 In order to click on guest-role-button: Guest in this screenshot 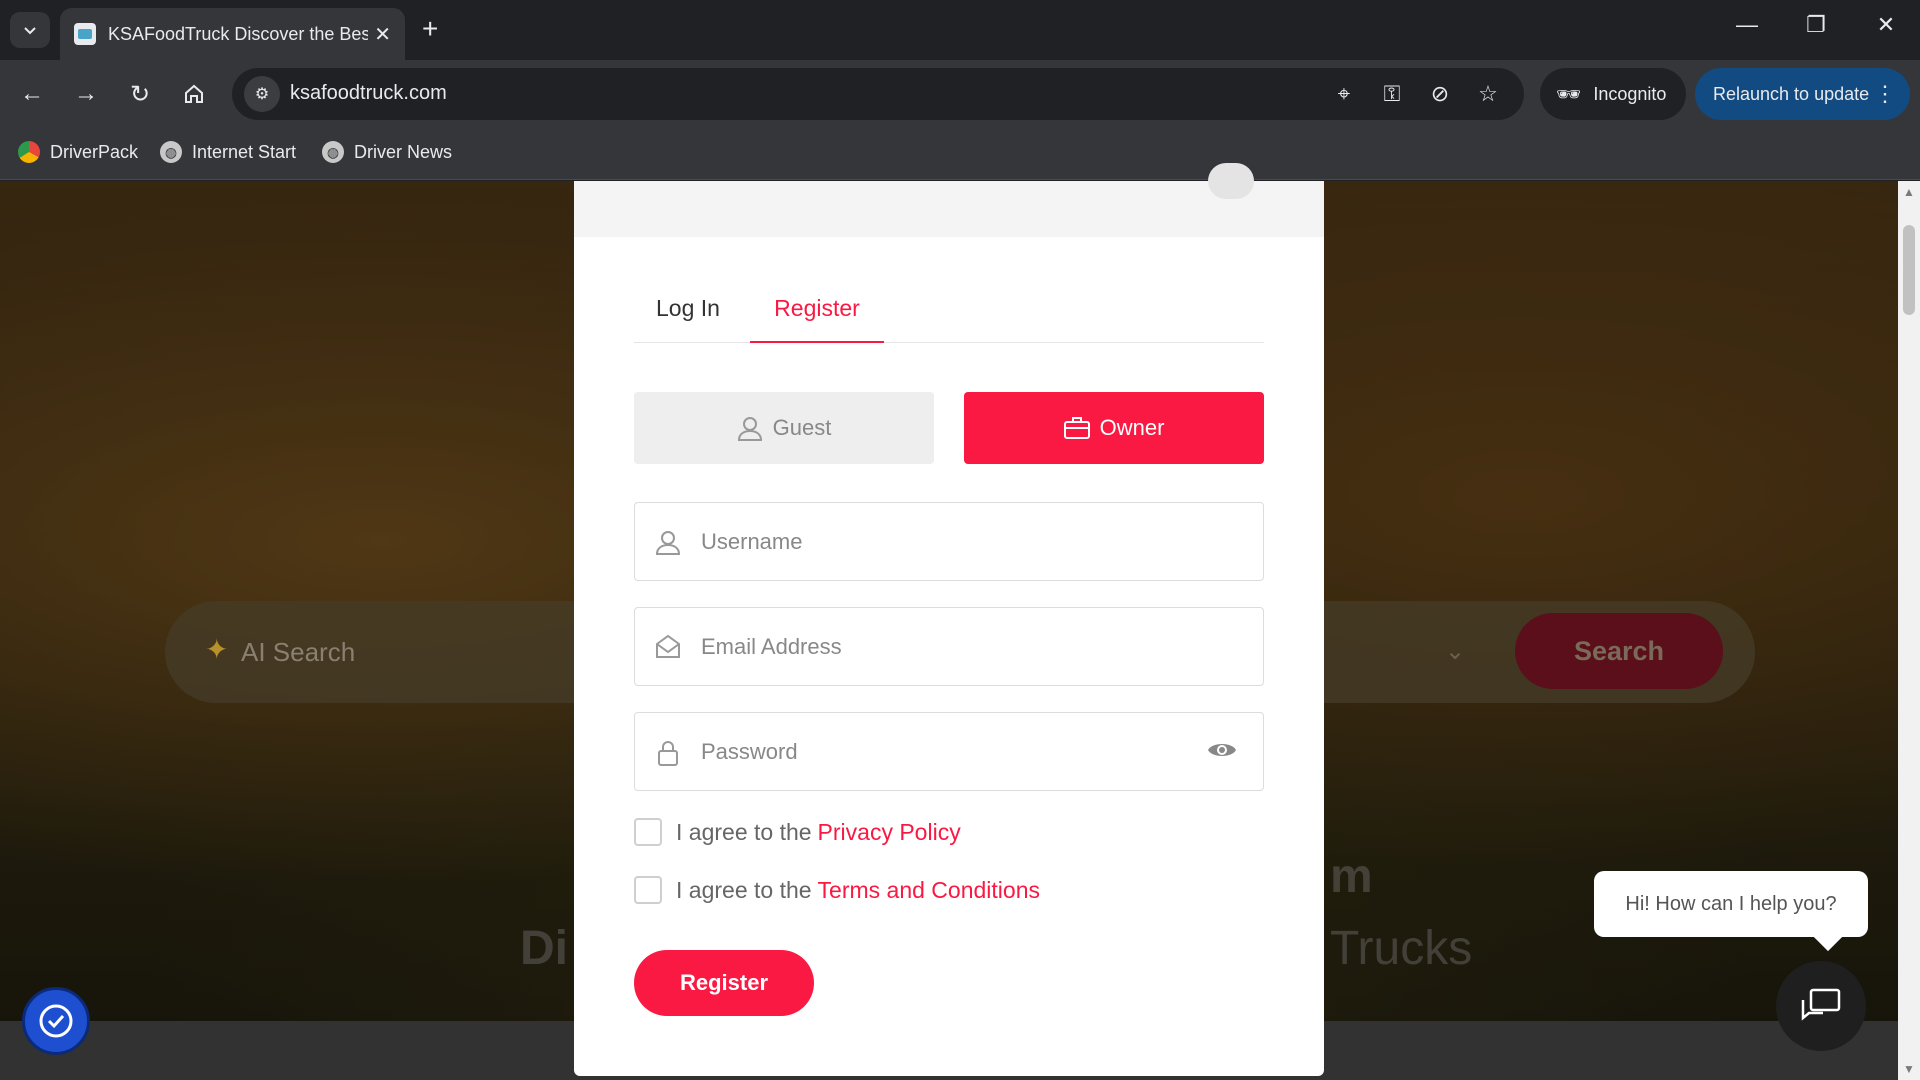, I will do `click(784, 428)`.